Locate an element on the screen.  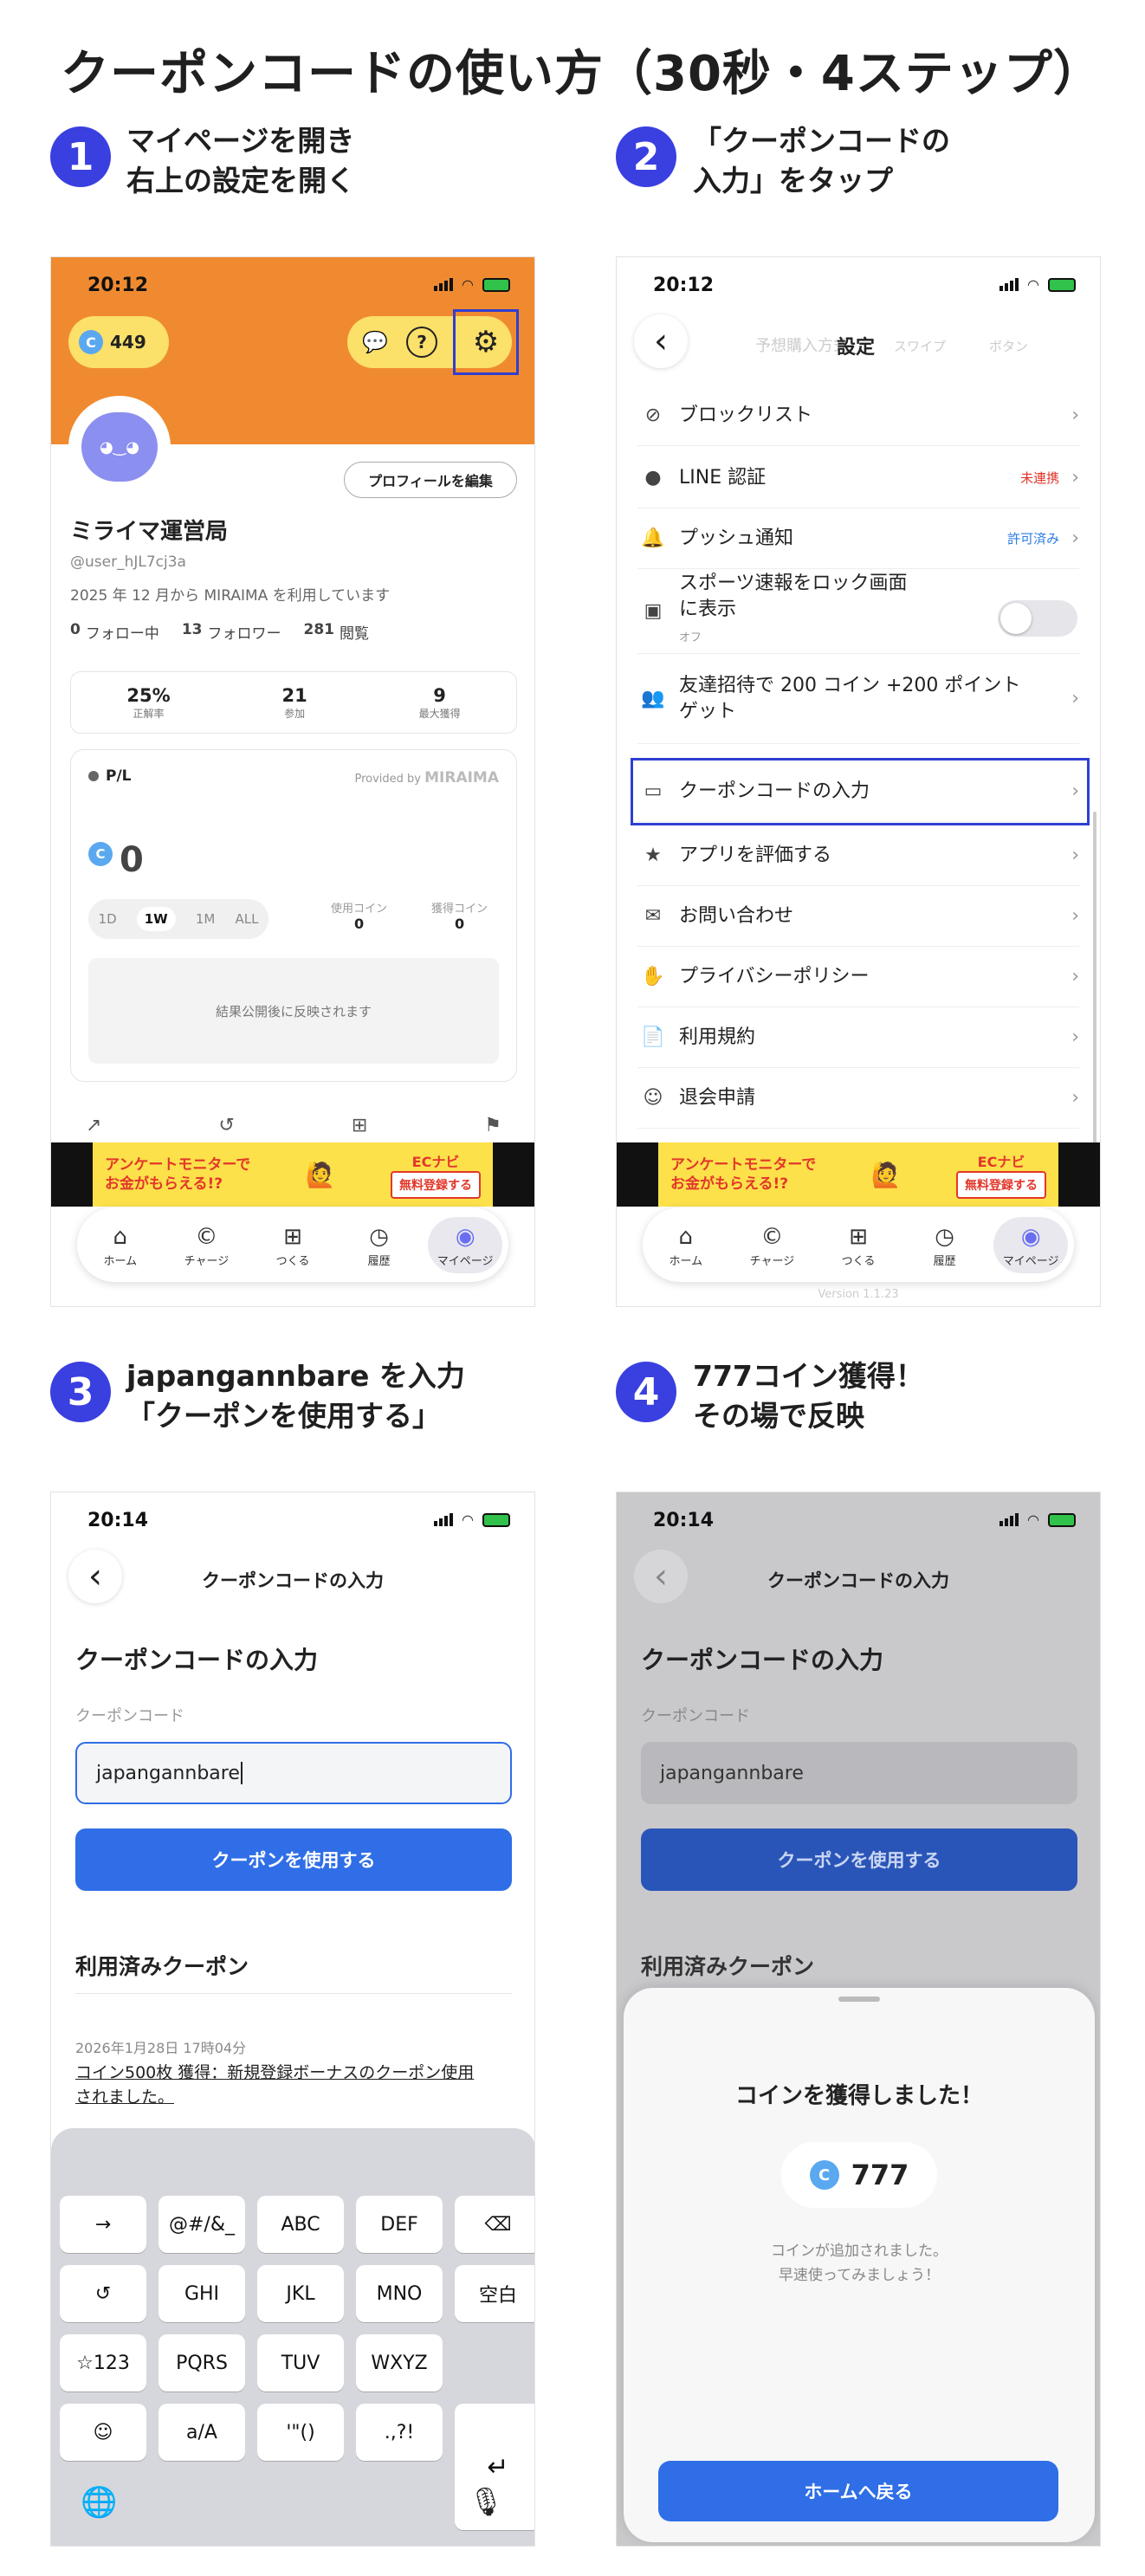
keyboard-key: GHI is located at coordinates (201, 2293).